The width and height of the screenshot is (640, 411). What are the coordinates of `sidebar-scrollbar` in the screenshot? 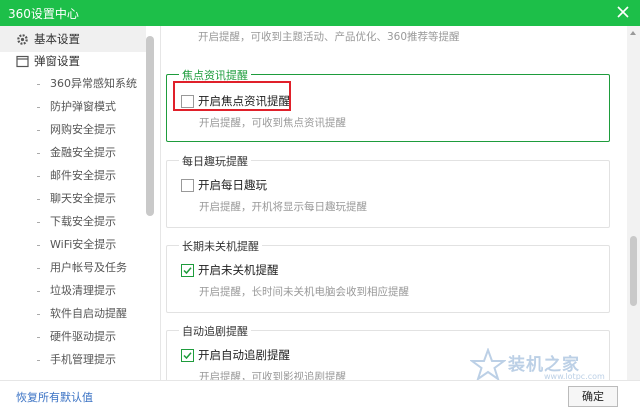 It's located at (150, 126).